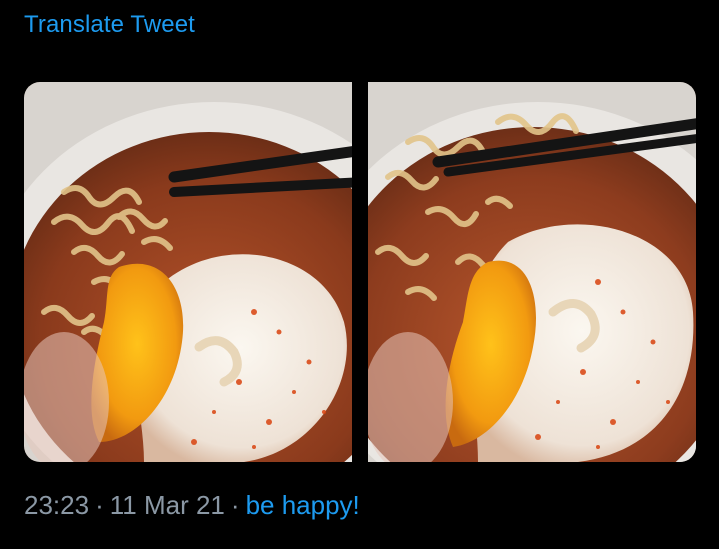  Describe the element at coordinates (167, 505) in the screenshot. I see `tweet-date: 11 Mar 21` at that location.